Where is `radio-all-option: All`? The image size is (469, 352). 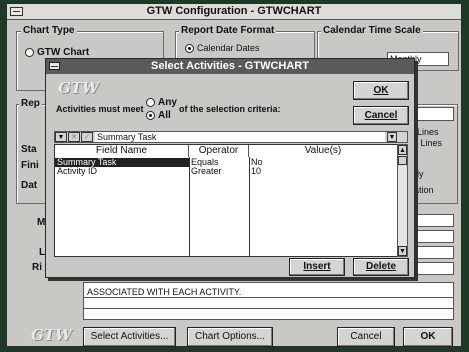 radio-all-option: All is located at coordinates (158, 115).